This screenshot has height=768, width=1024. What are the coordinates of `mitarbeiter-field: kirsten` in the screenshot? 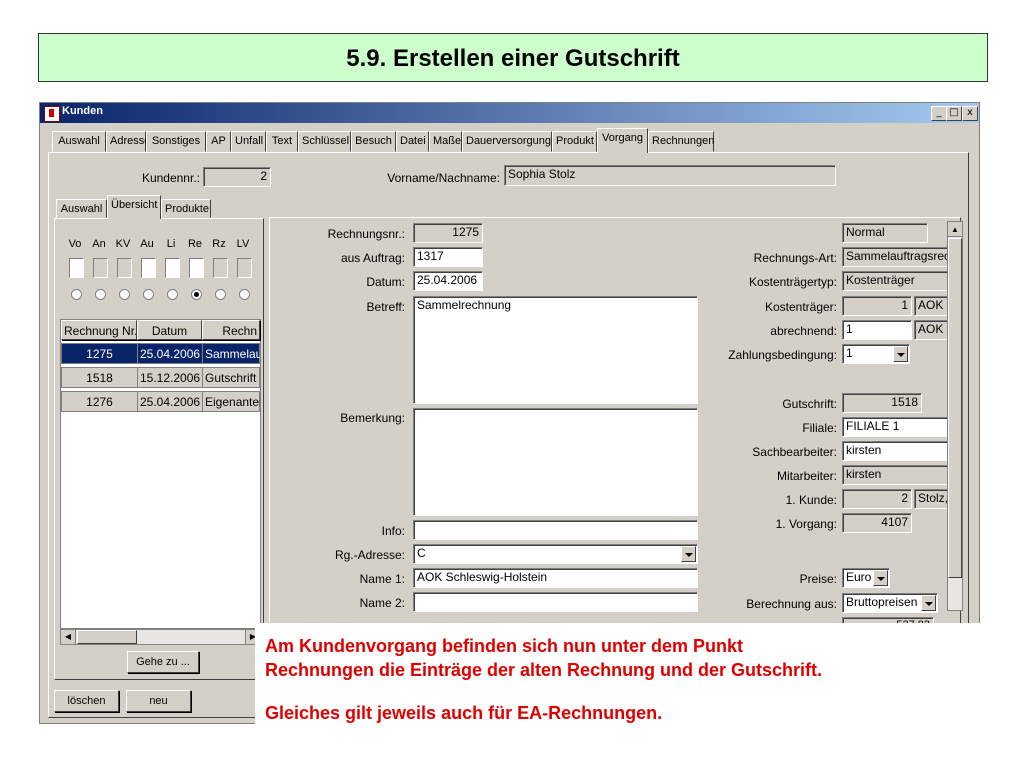 It's located at (896, 475).